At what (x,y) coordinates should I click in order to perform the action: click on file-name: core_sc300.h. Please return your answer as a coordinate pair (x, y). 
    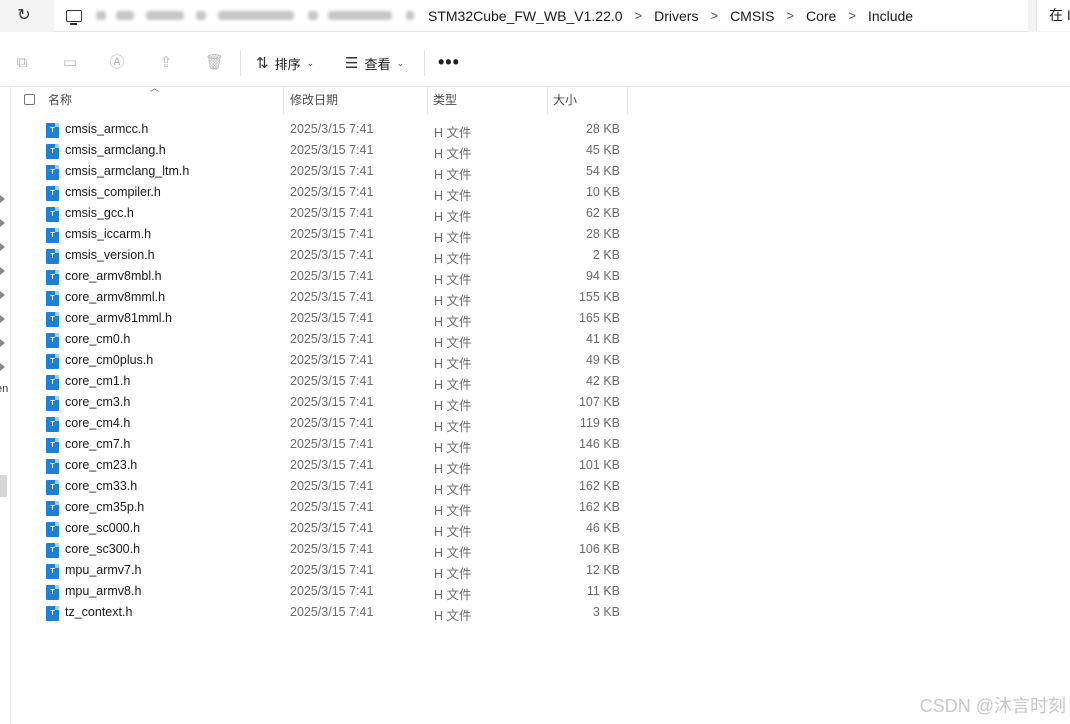
    Looking at the image, I should click on (103, 549).